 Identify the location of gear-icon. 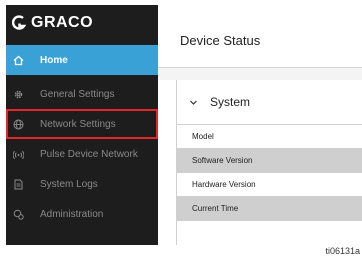
(18, 94).